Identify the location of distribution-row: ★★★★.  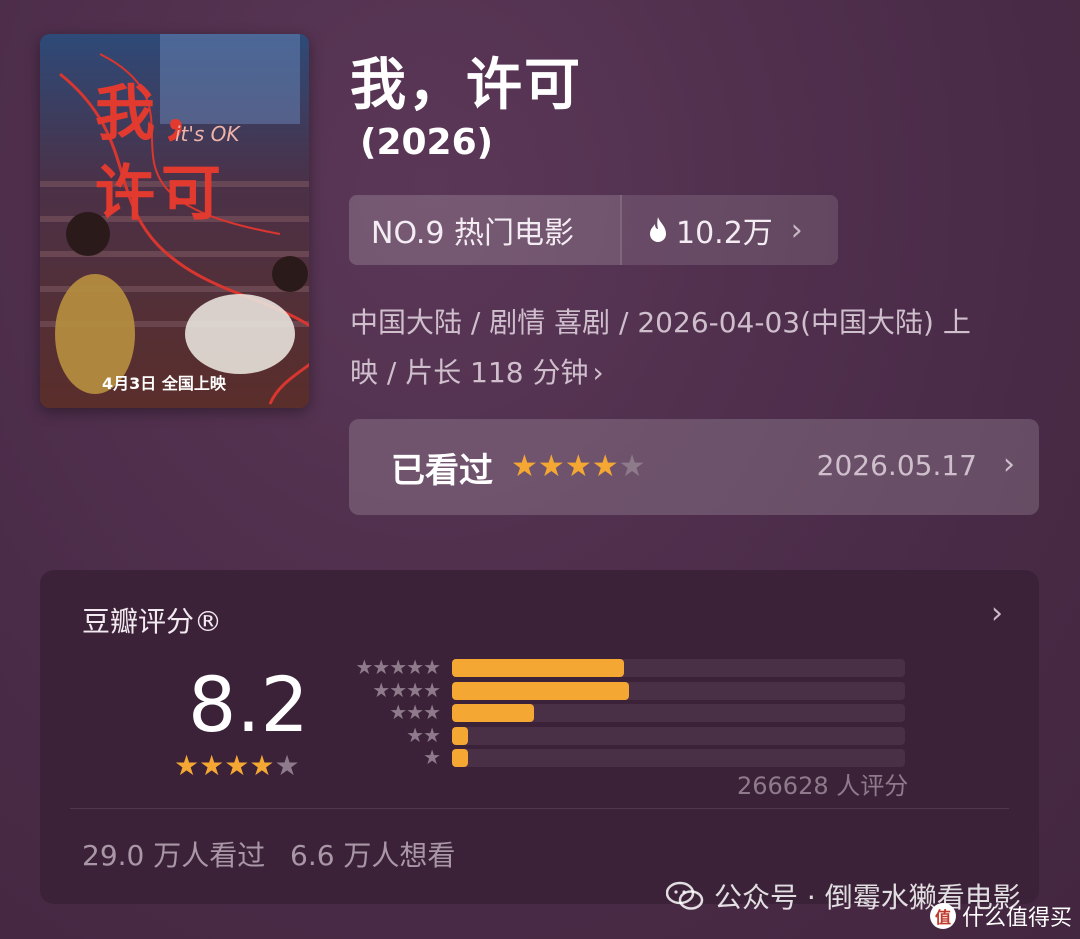
(650, 689).